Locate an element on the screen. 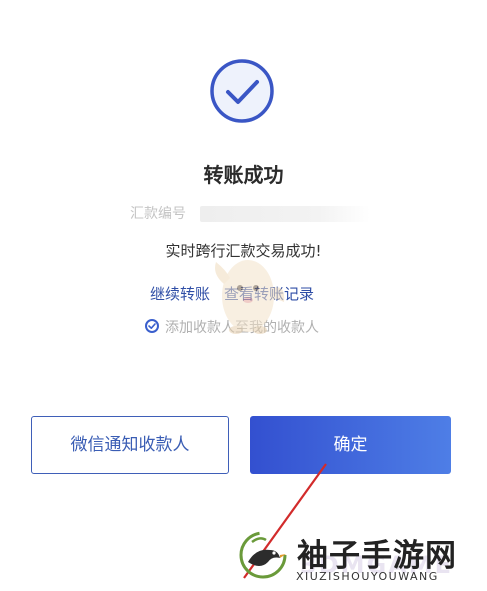  page-title: 转账成功 is located at coordinates (243, 175).